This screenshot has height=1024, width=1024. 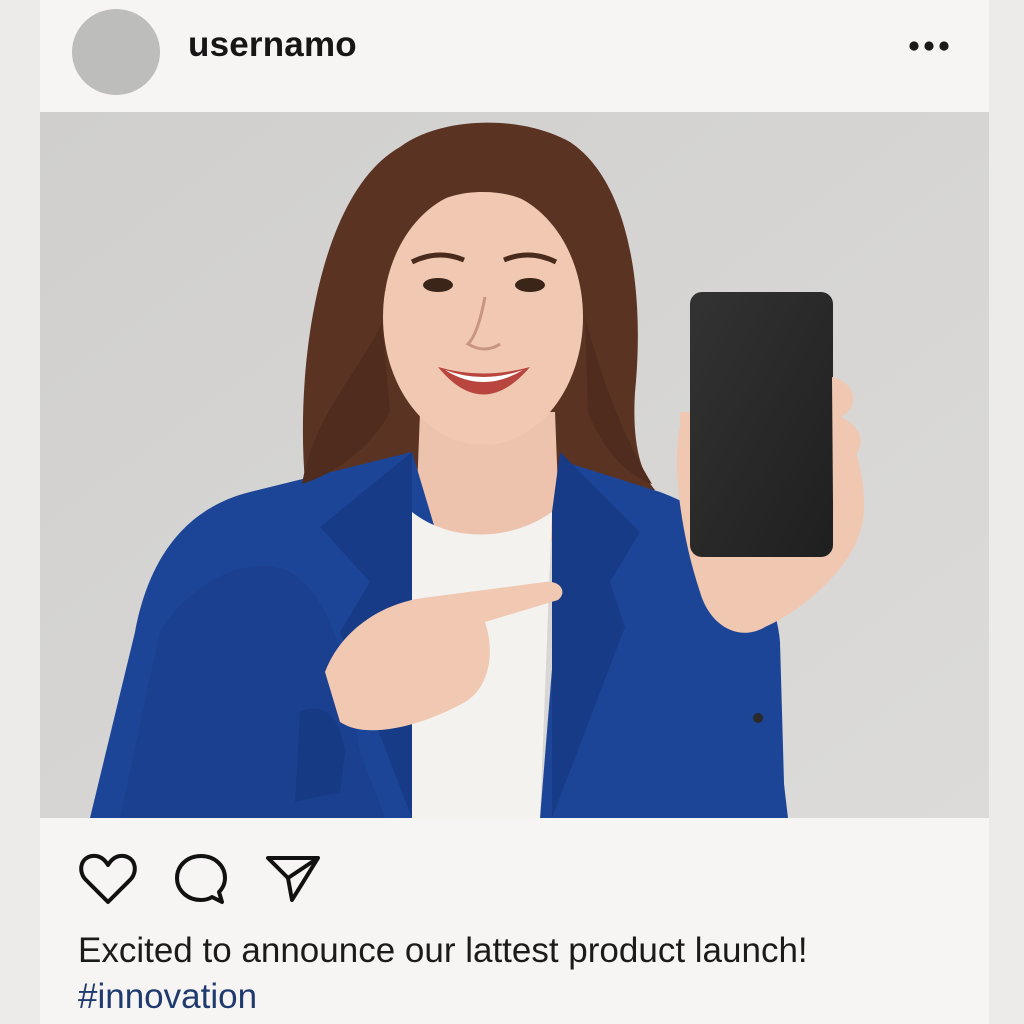 I want to click on heart-icon, so click(x=108, y=878).